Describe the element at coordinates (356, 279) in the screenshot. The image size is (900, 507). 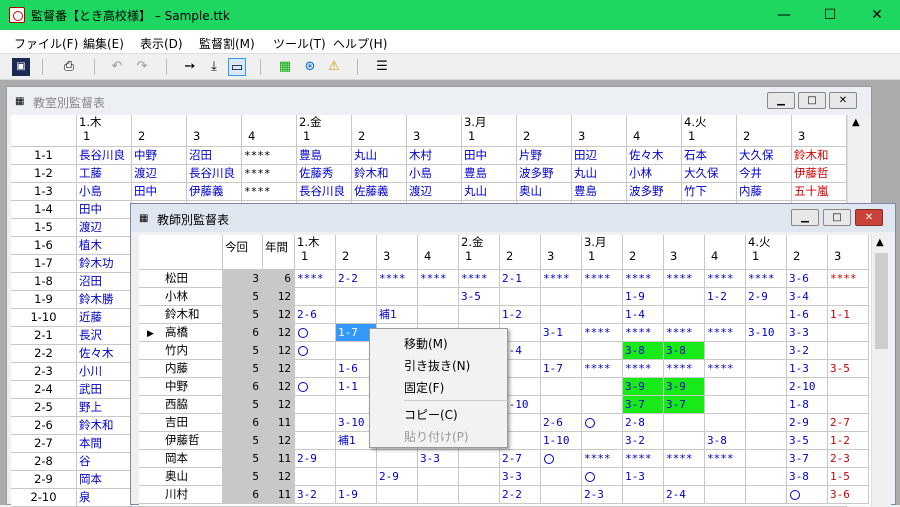
I see `teacher-cell: 2-2` at that location.